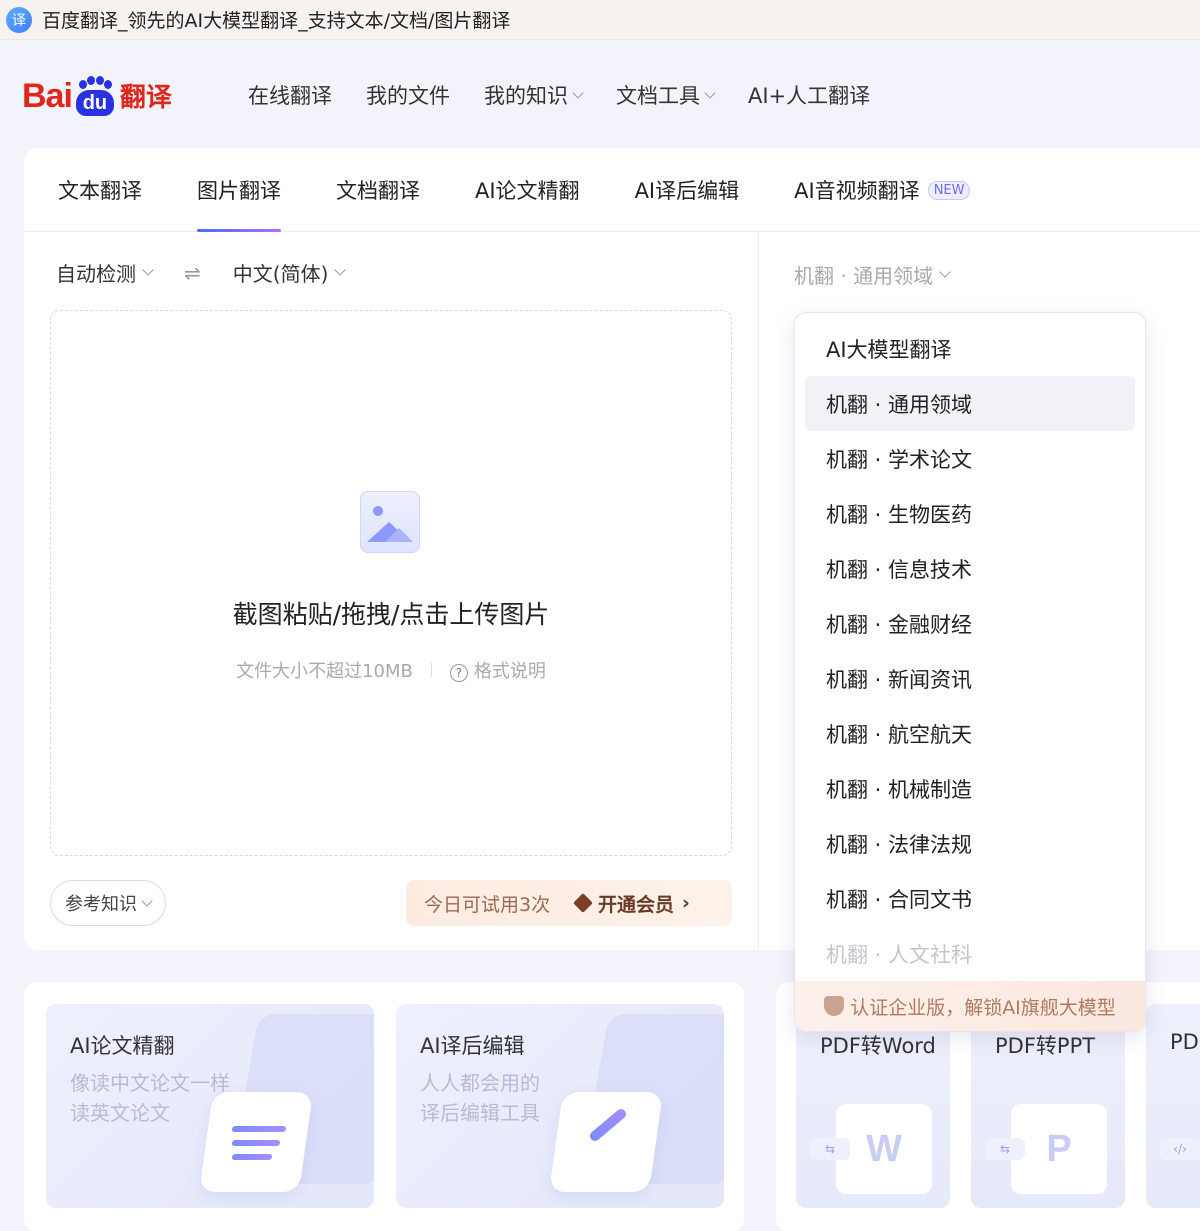 This screenshot has width=1200, height=1231. What do you see at coordinates (569, 903) in the screenshot?
I see `trial-banner: 今日可试用3次 开通会员 ›` at bounding box center [569, 903].